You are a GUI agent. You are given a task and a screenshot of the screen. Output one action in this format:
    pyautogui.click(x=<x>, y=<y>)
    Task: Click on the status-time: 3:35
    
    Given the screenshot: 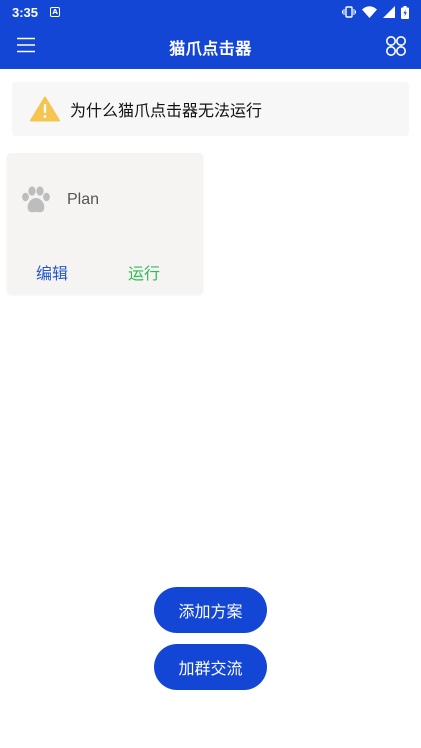 What is the action you would take?
    pyautogui.click(x=25, y=12)
    